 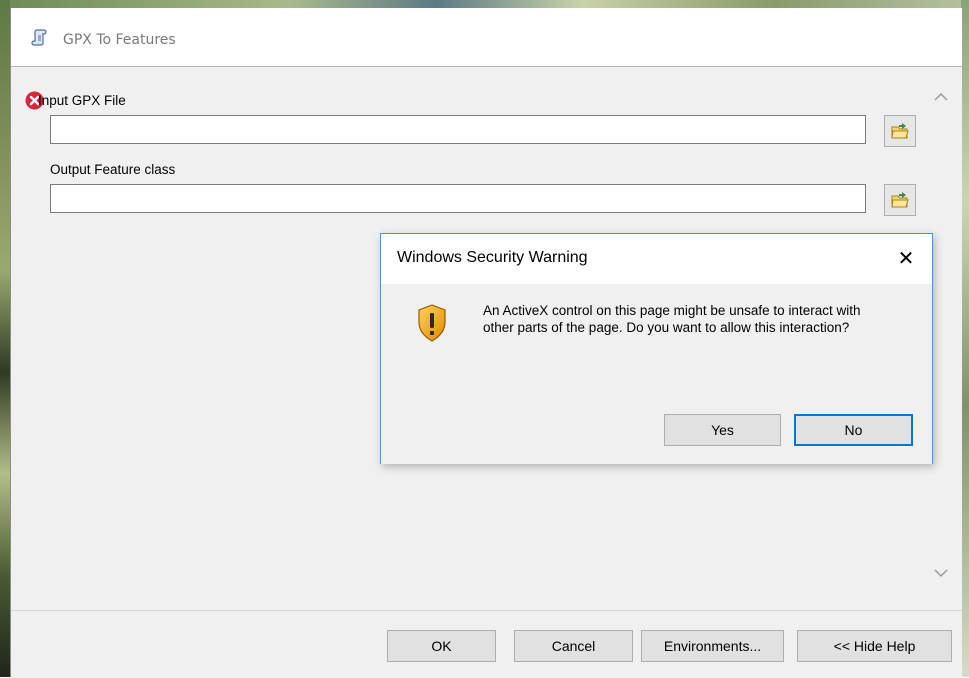 What do you see at coordinates (874, 646) in the screenshot?
I see `hide-help-button: << Hide Help` at bounding box center [874, 646].